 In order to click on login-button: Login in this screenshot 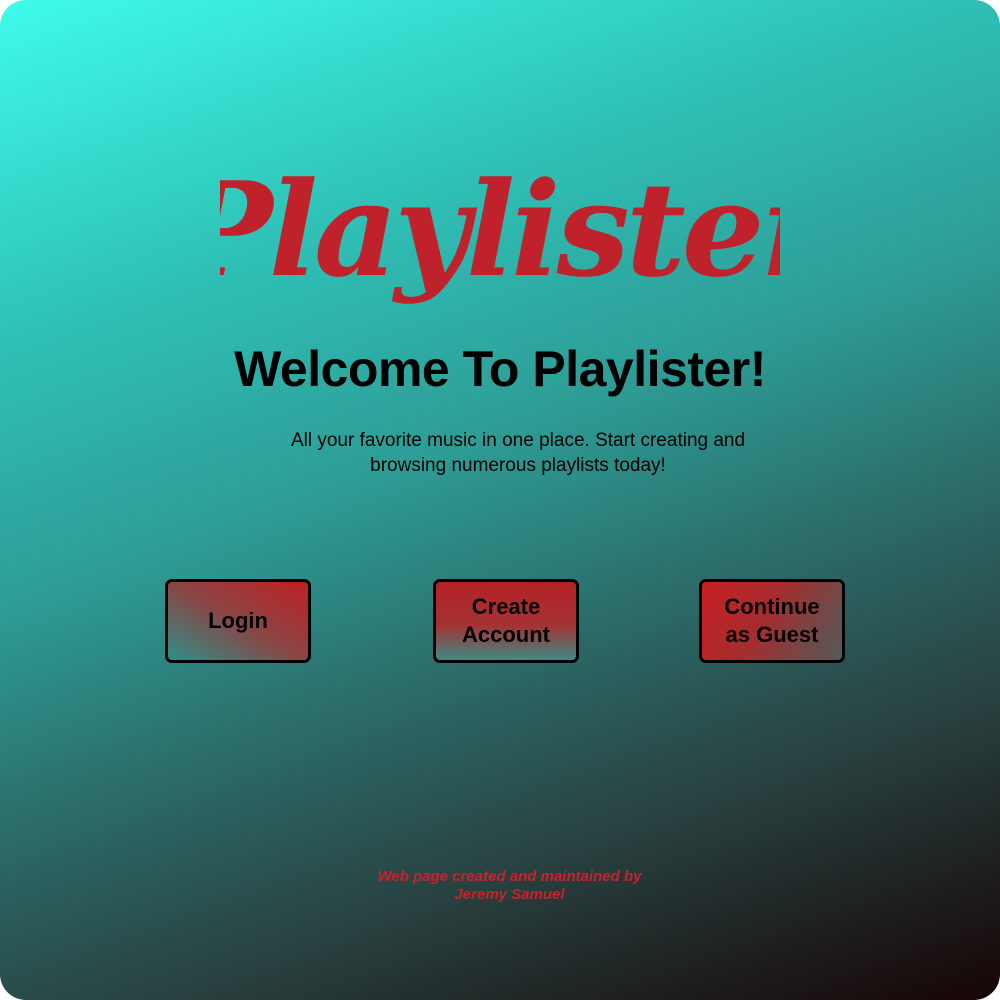, I will do `click(238, 621)`.